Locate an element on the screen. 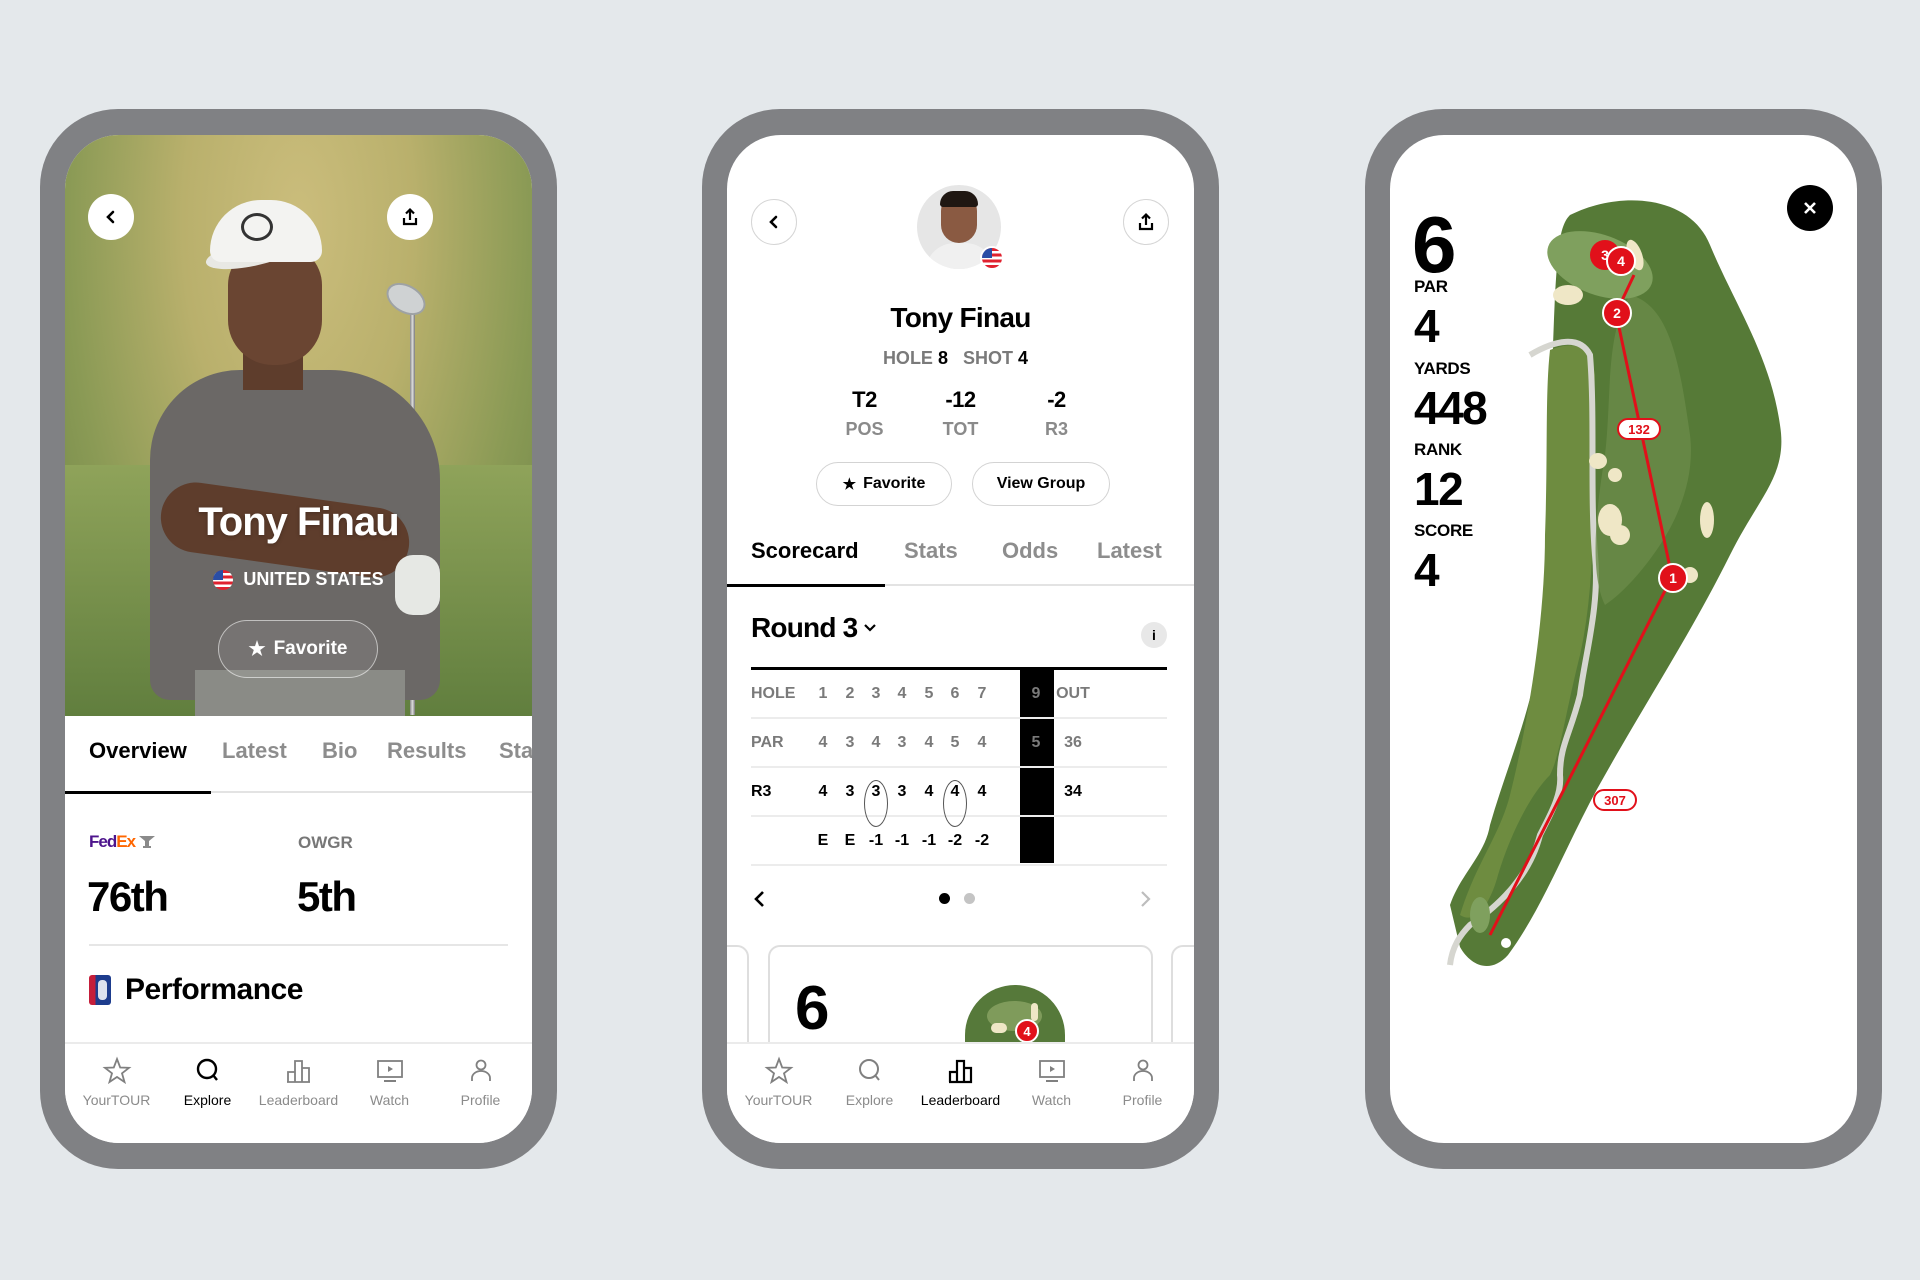 The width and height of the screenshot is (1920, 1280). shot-marker-2: 2 is located at coordinates (1617, 313).